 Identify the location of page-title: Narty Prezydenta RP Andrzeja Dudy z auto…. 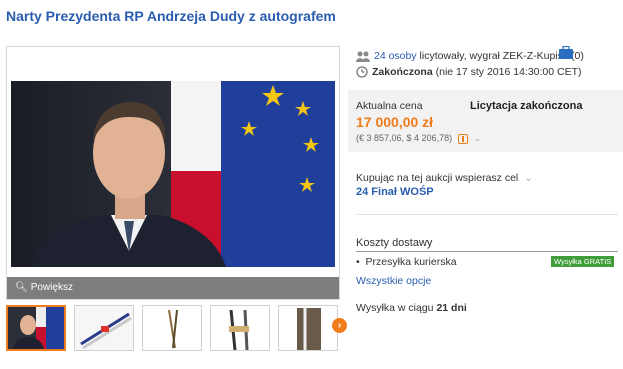
(171, 16).